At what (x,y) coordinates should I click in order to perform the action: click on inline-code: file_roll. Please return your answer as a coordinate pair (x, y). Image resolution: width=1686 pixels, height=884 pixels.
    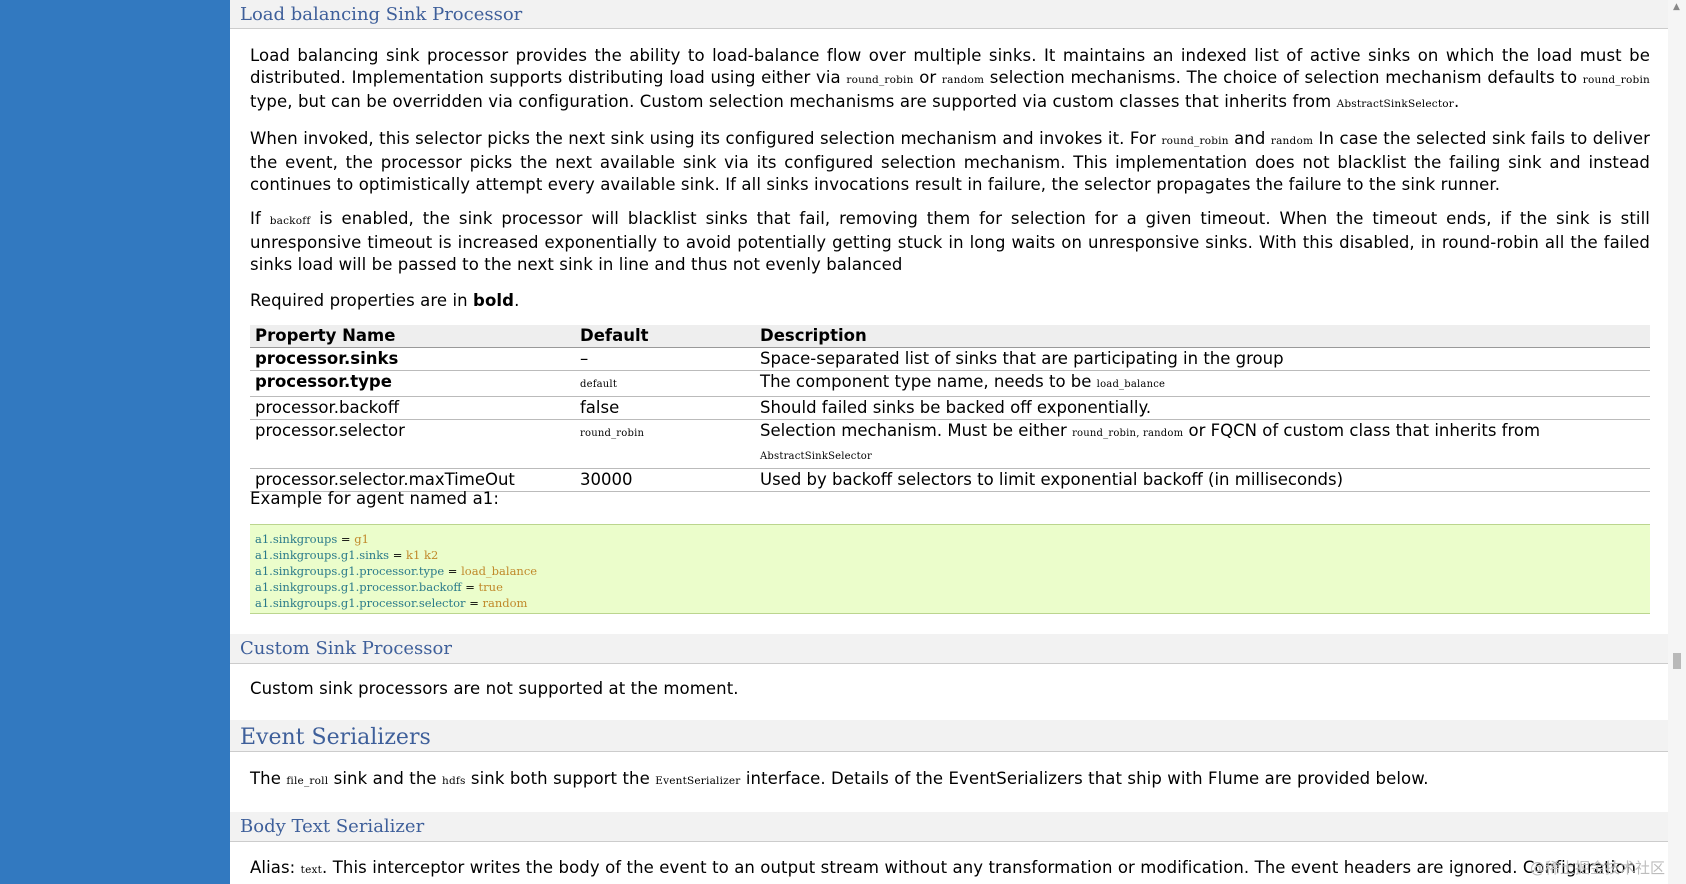
    Looking at the image, I should click on (307, 781).